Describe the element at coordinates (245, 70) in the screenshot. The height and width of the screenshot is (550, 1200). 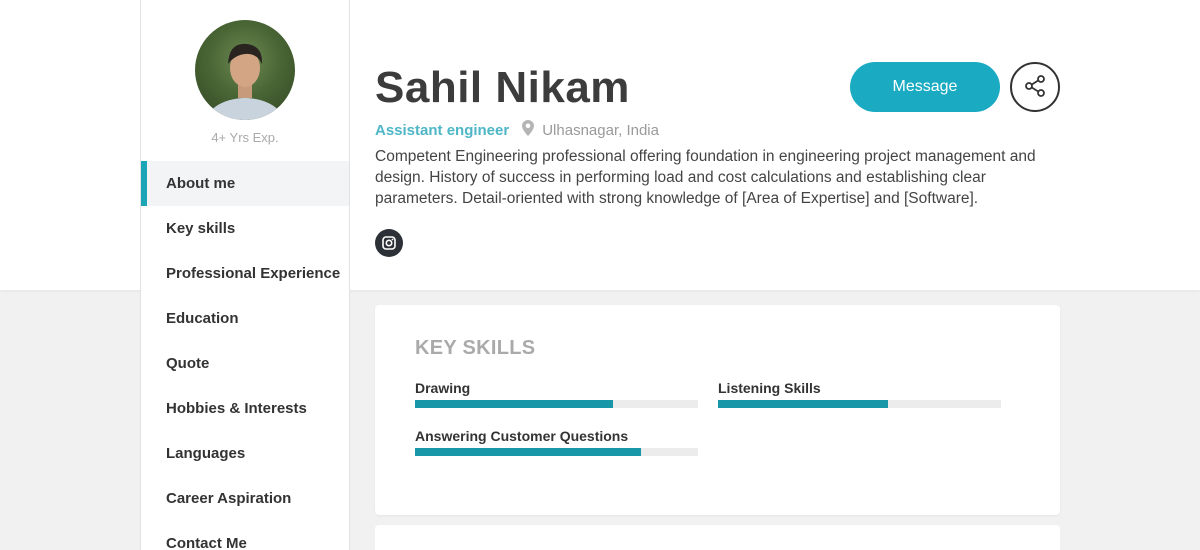
I see `avatar` at that location.